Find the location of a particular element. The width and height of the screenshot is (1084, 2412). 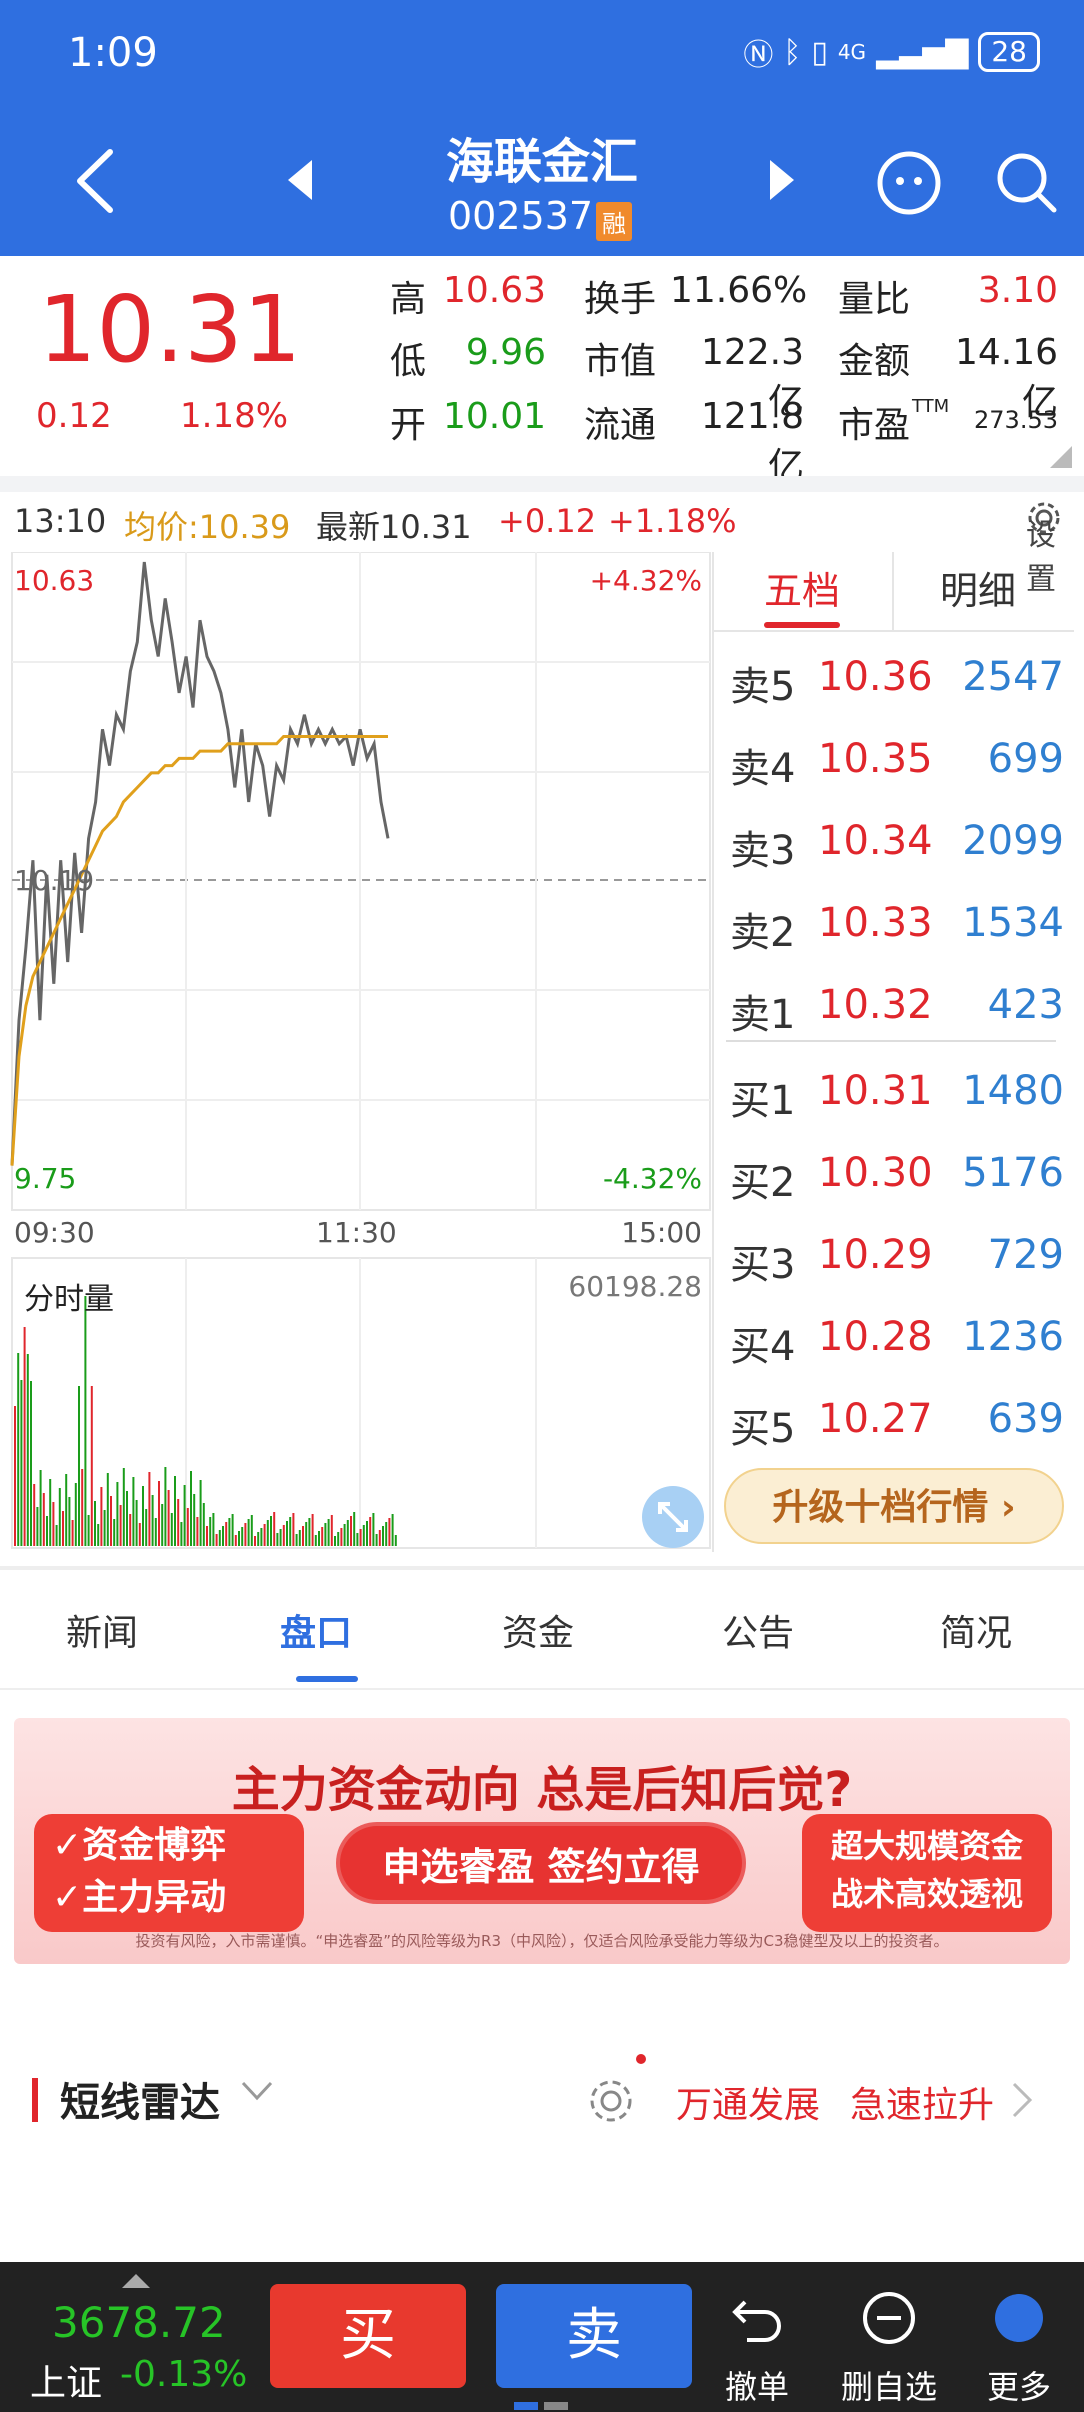

status-time: 1:09 is located at coordinates (113, 53).